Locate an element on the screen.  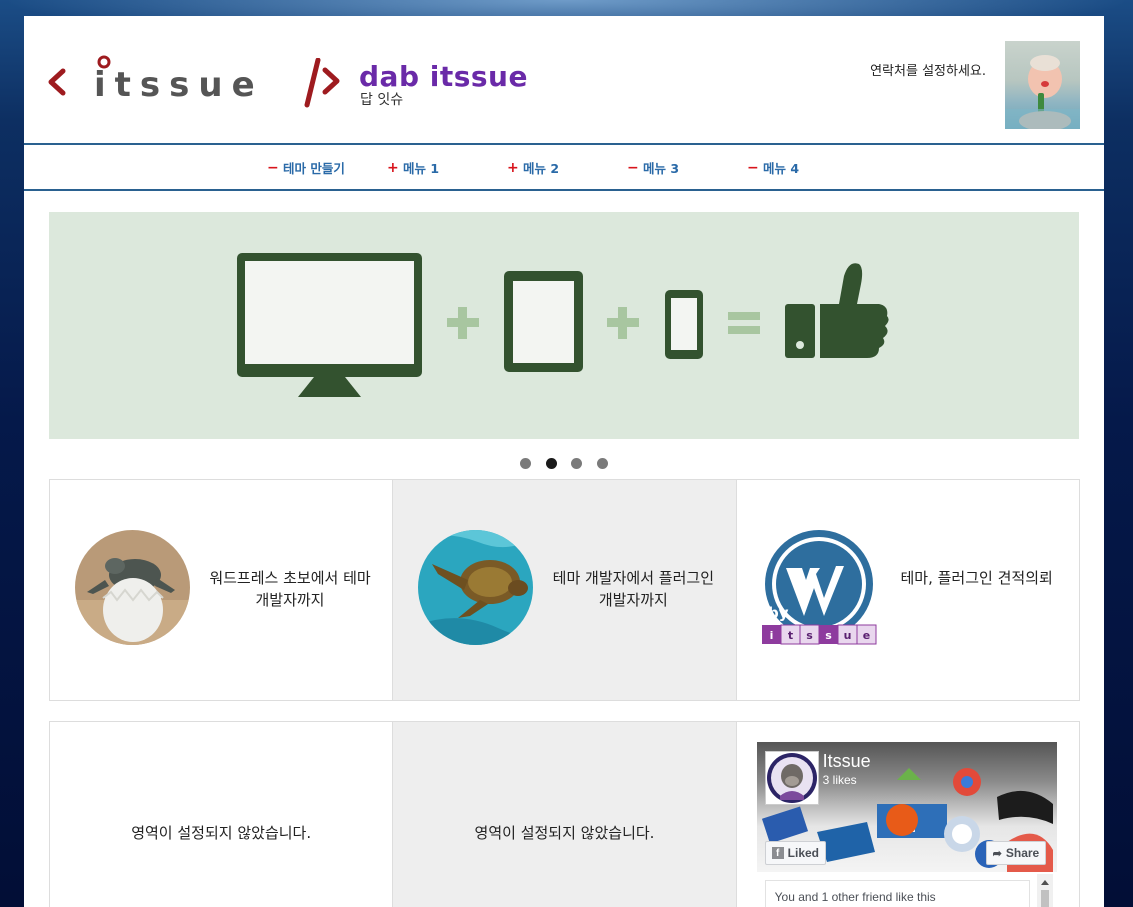
site-header: itssue dab itssue 답 잇슈 연락처를 설정하세요. is located at coordinates (564, 79).